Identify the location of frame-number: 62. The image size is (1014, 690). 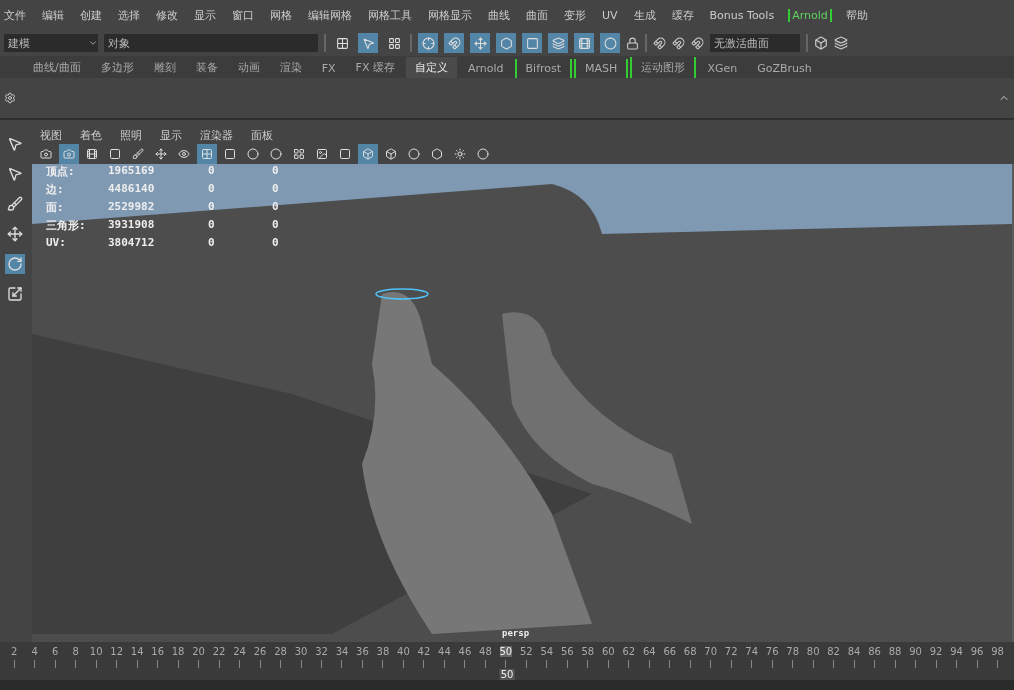
(629, 651).